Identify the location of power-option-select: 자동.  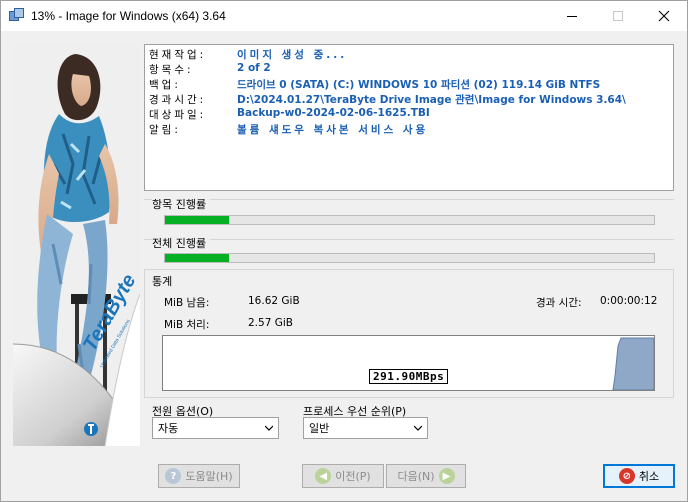
(215, 428).